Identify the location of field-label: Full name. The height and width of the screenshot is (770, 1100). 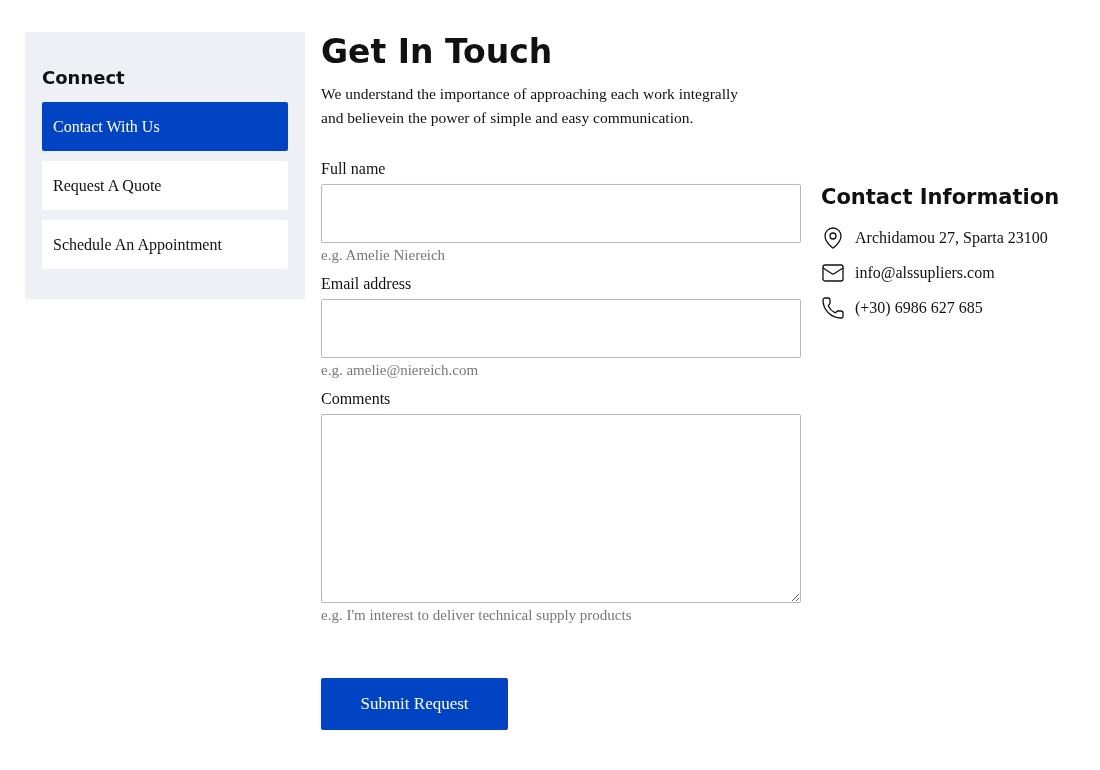
(354, 169).